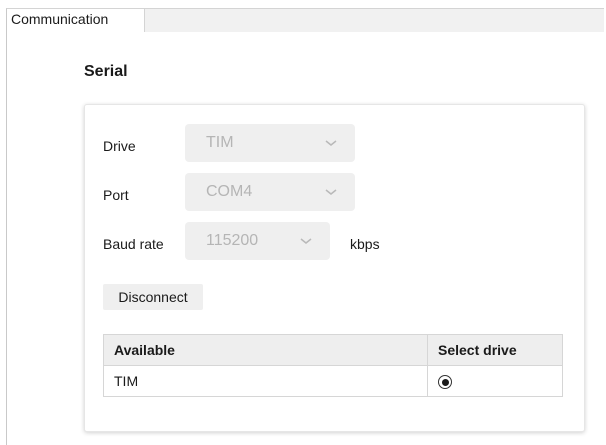  Describe the element at coordinates (153, 297) in the screenshot. I see `disconnect-button: Disconnect` at that location.